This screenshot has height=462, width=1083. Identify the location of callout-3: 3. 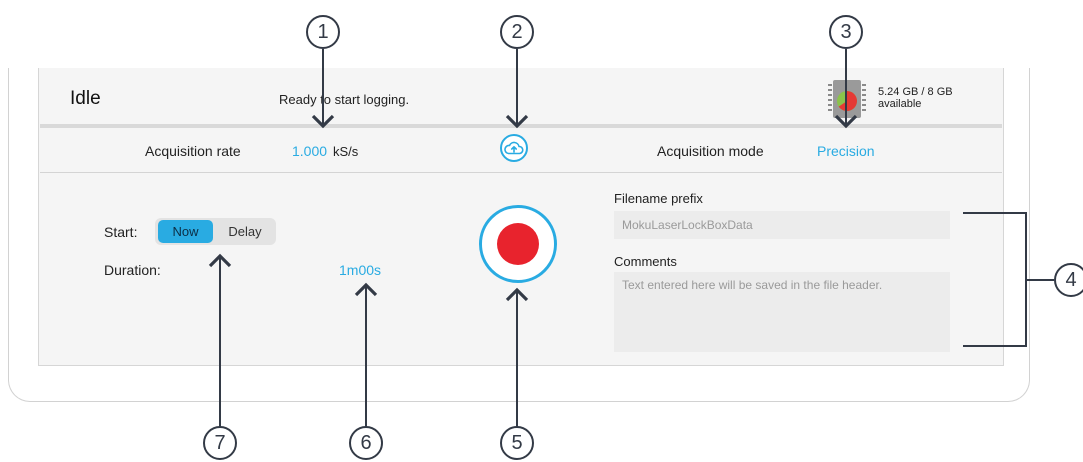
(846, 32).